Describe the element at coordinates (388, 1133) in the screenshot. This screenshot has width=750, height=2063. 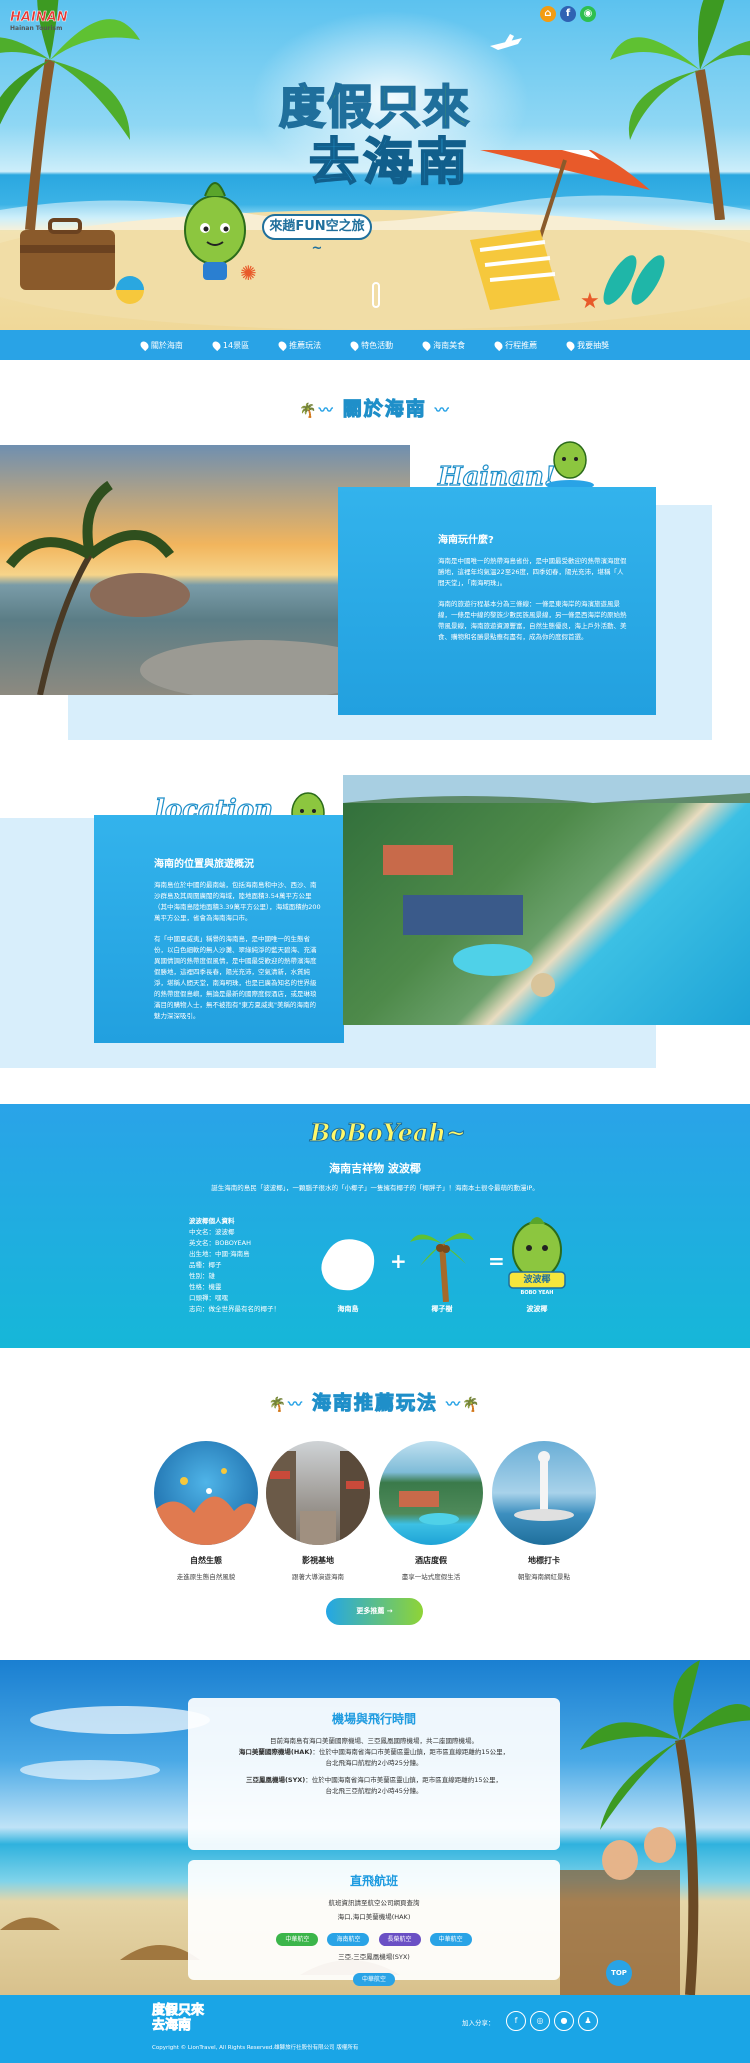
I see `boboyeah-script-title: BoBoYeah~` at that location.